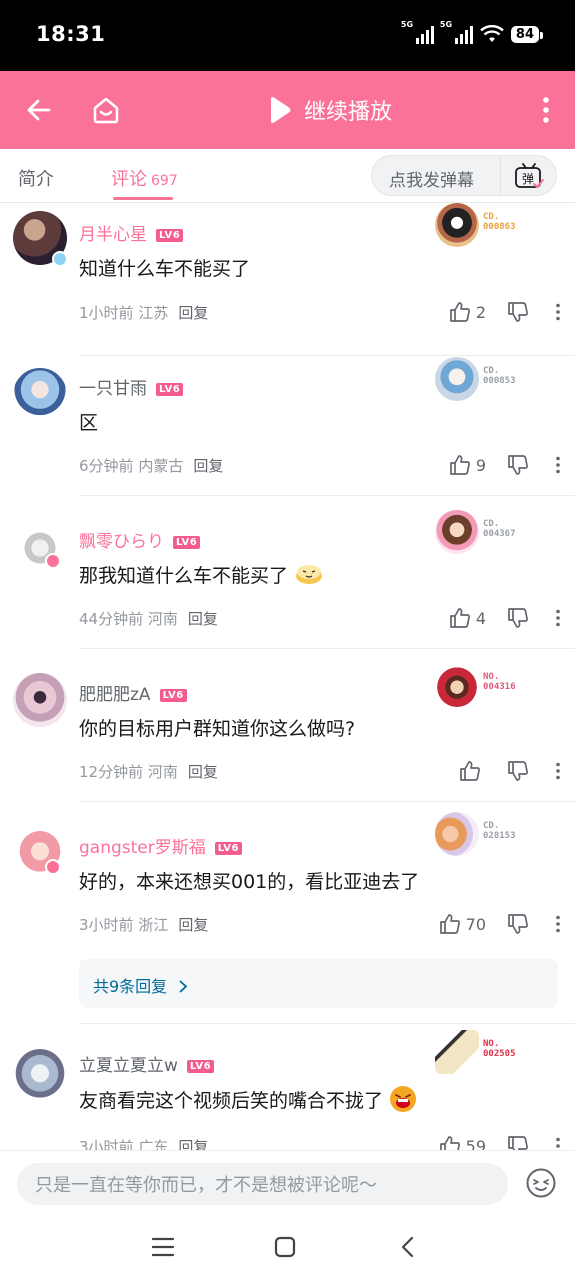  Describe the element at coordinates (133, 692) in the screenshot. I see `username: 肥肥肥zA LV6` at that location.